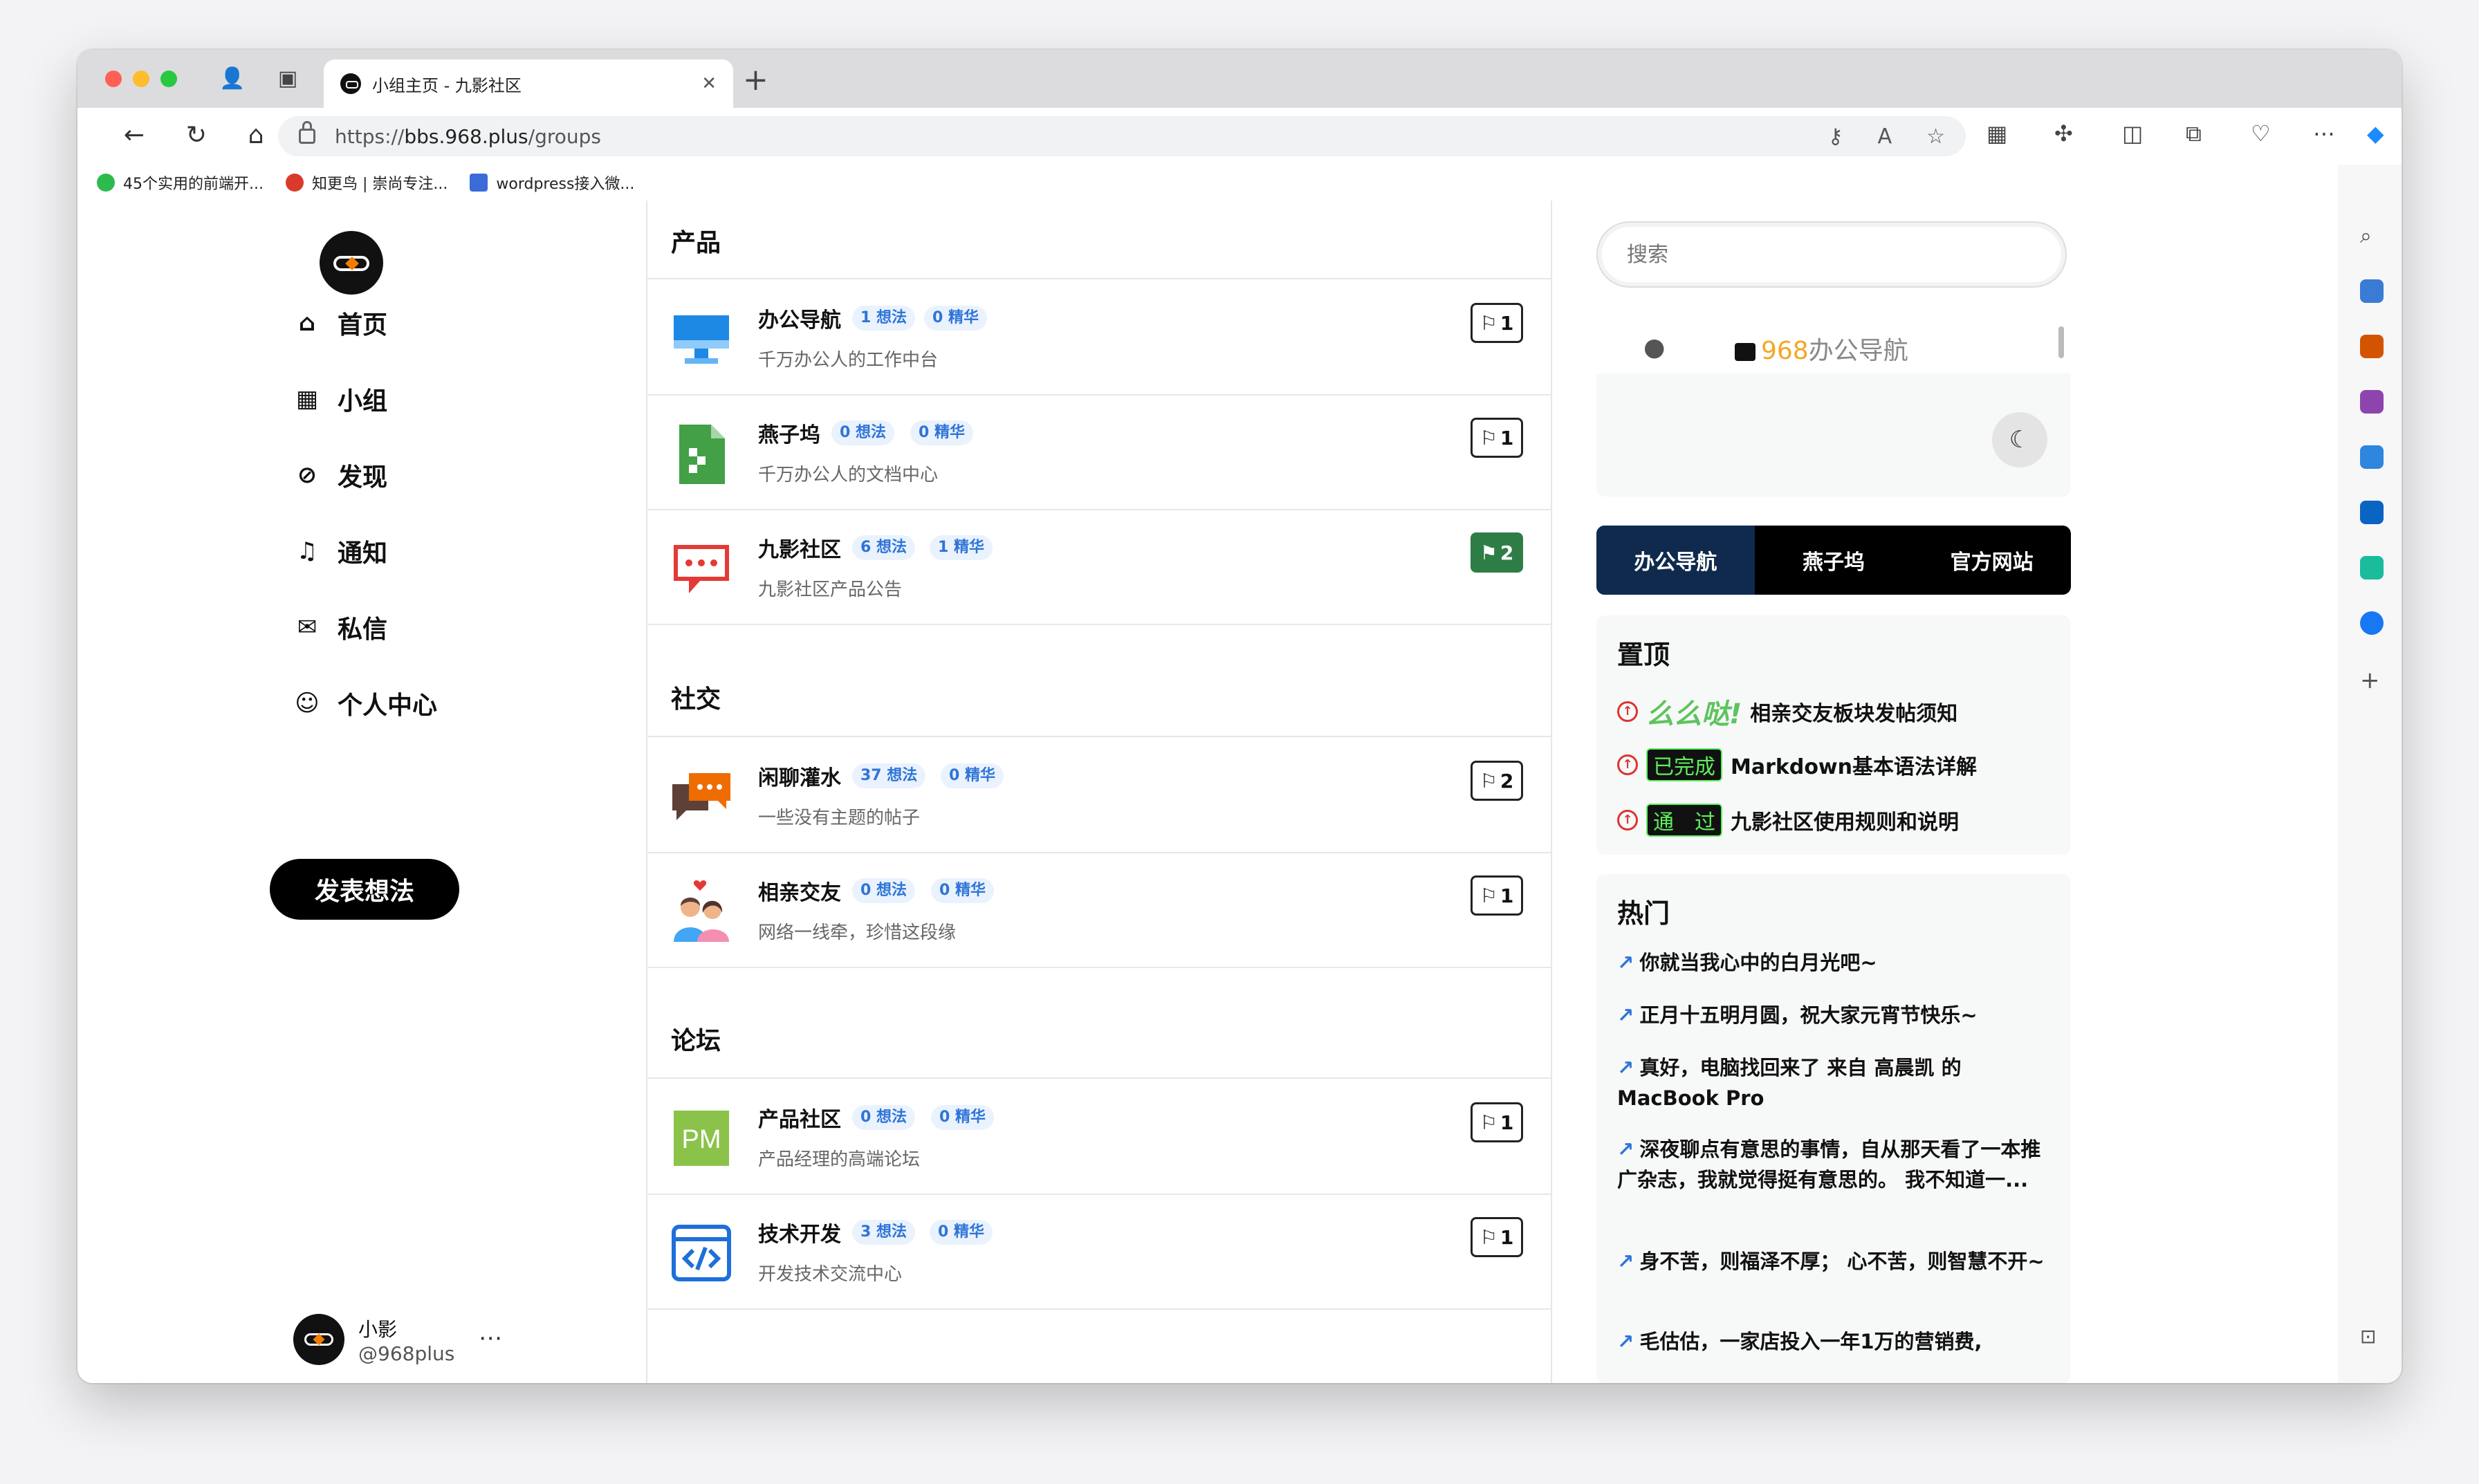 The width and height of the screenshot is (2479, 1484). I want to click on nav-item-groups: ▦ 小组, so click(340, 399).